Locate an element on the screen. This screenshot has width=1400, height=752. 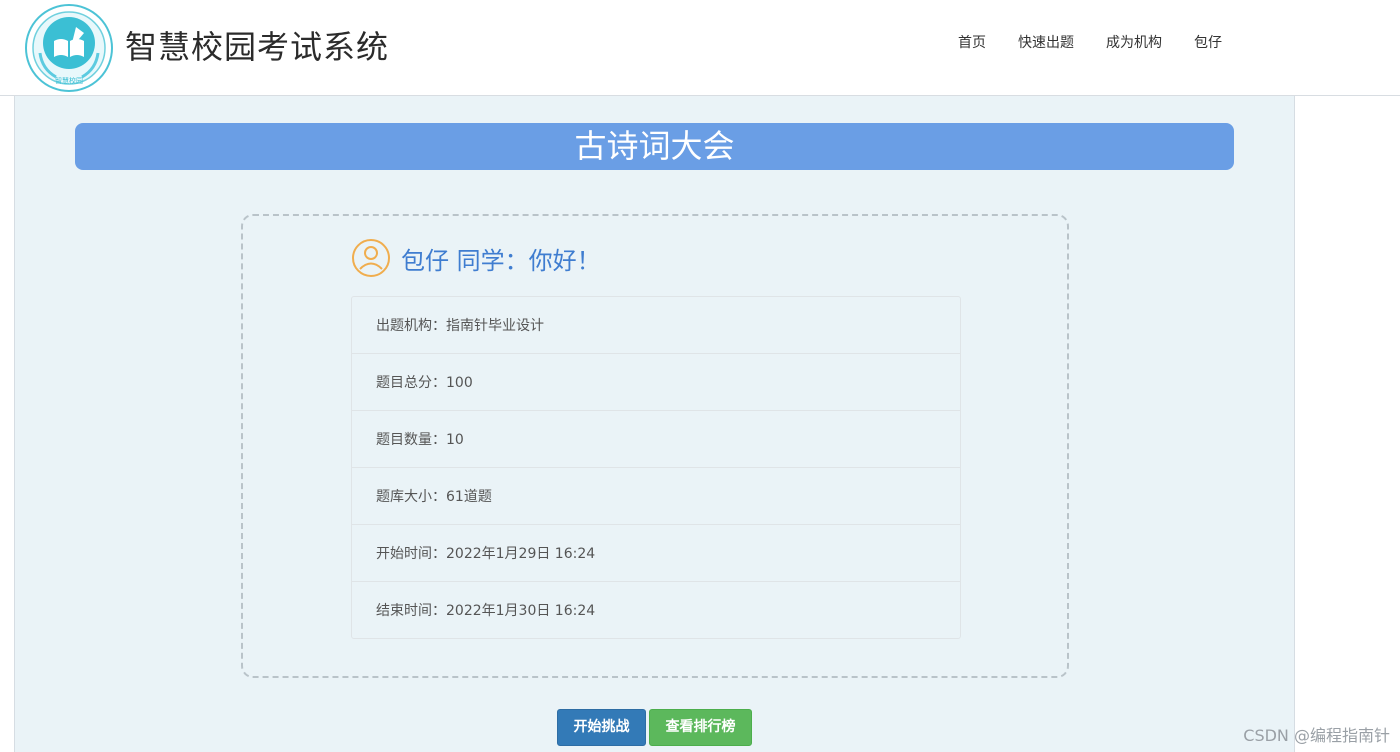
nav-become-institution: 成为机构 is located at coordinates (1134, 42).